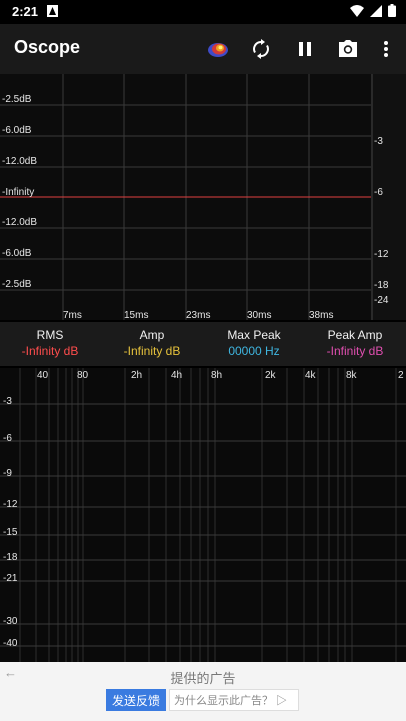  I want to click on time-label: 23ms, so click(198, 315).